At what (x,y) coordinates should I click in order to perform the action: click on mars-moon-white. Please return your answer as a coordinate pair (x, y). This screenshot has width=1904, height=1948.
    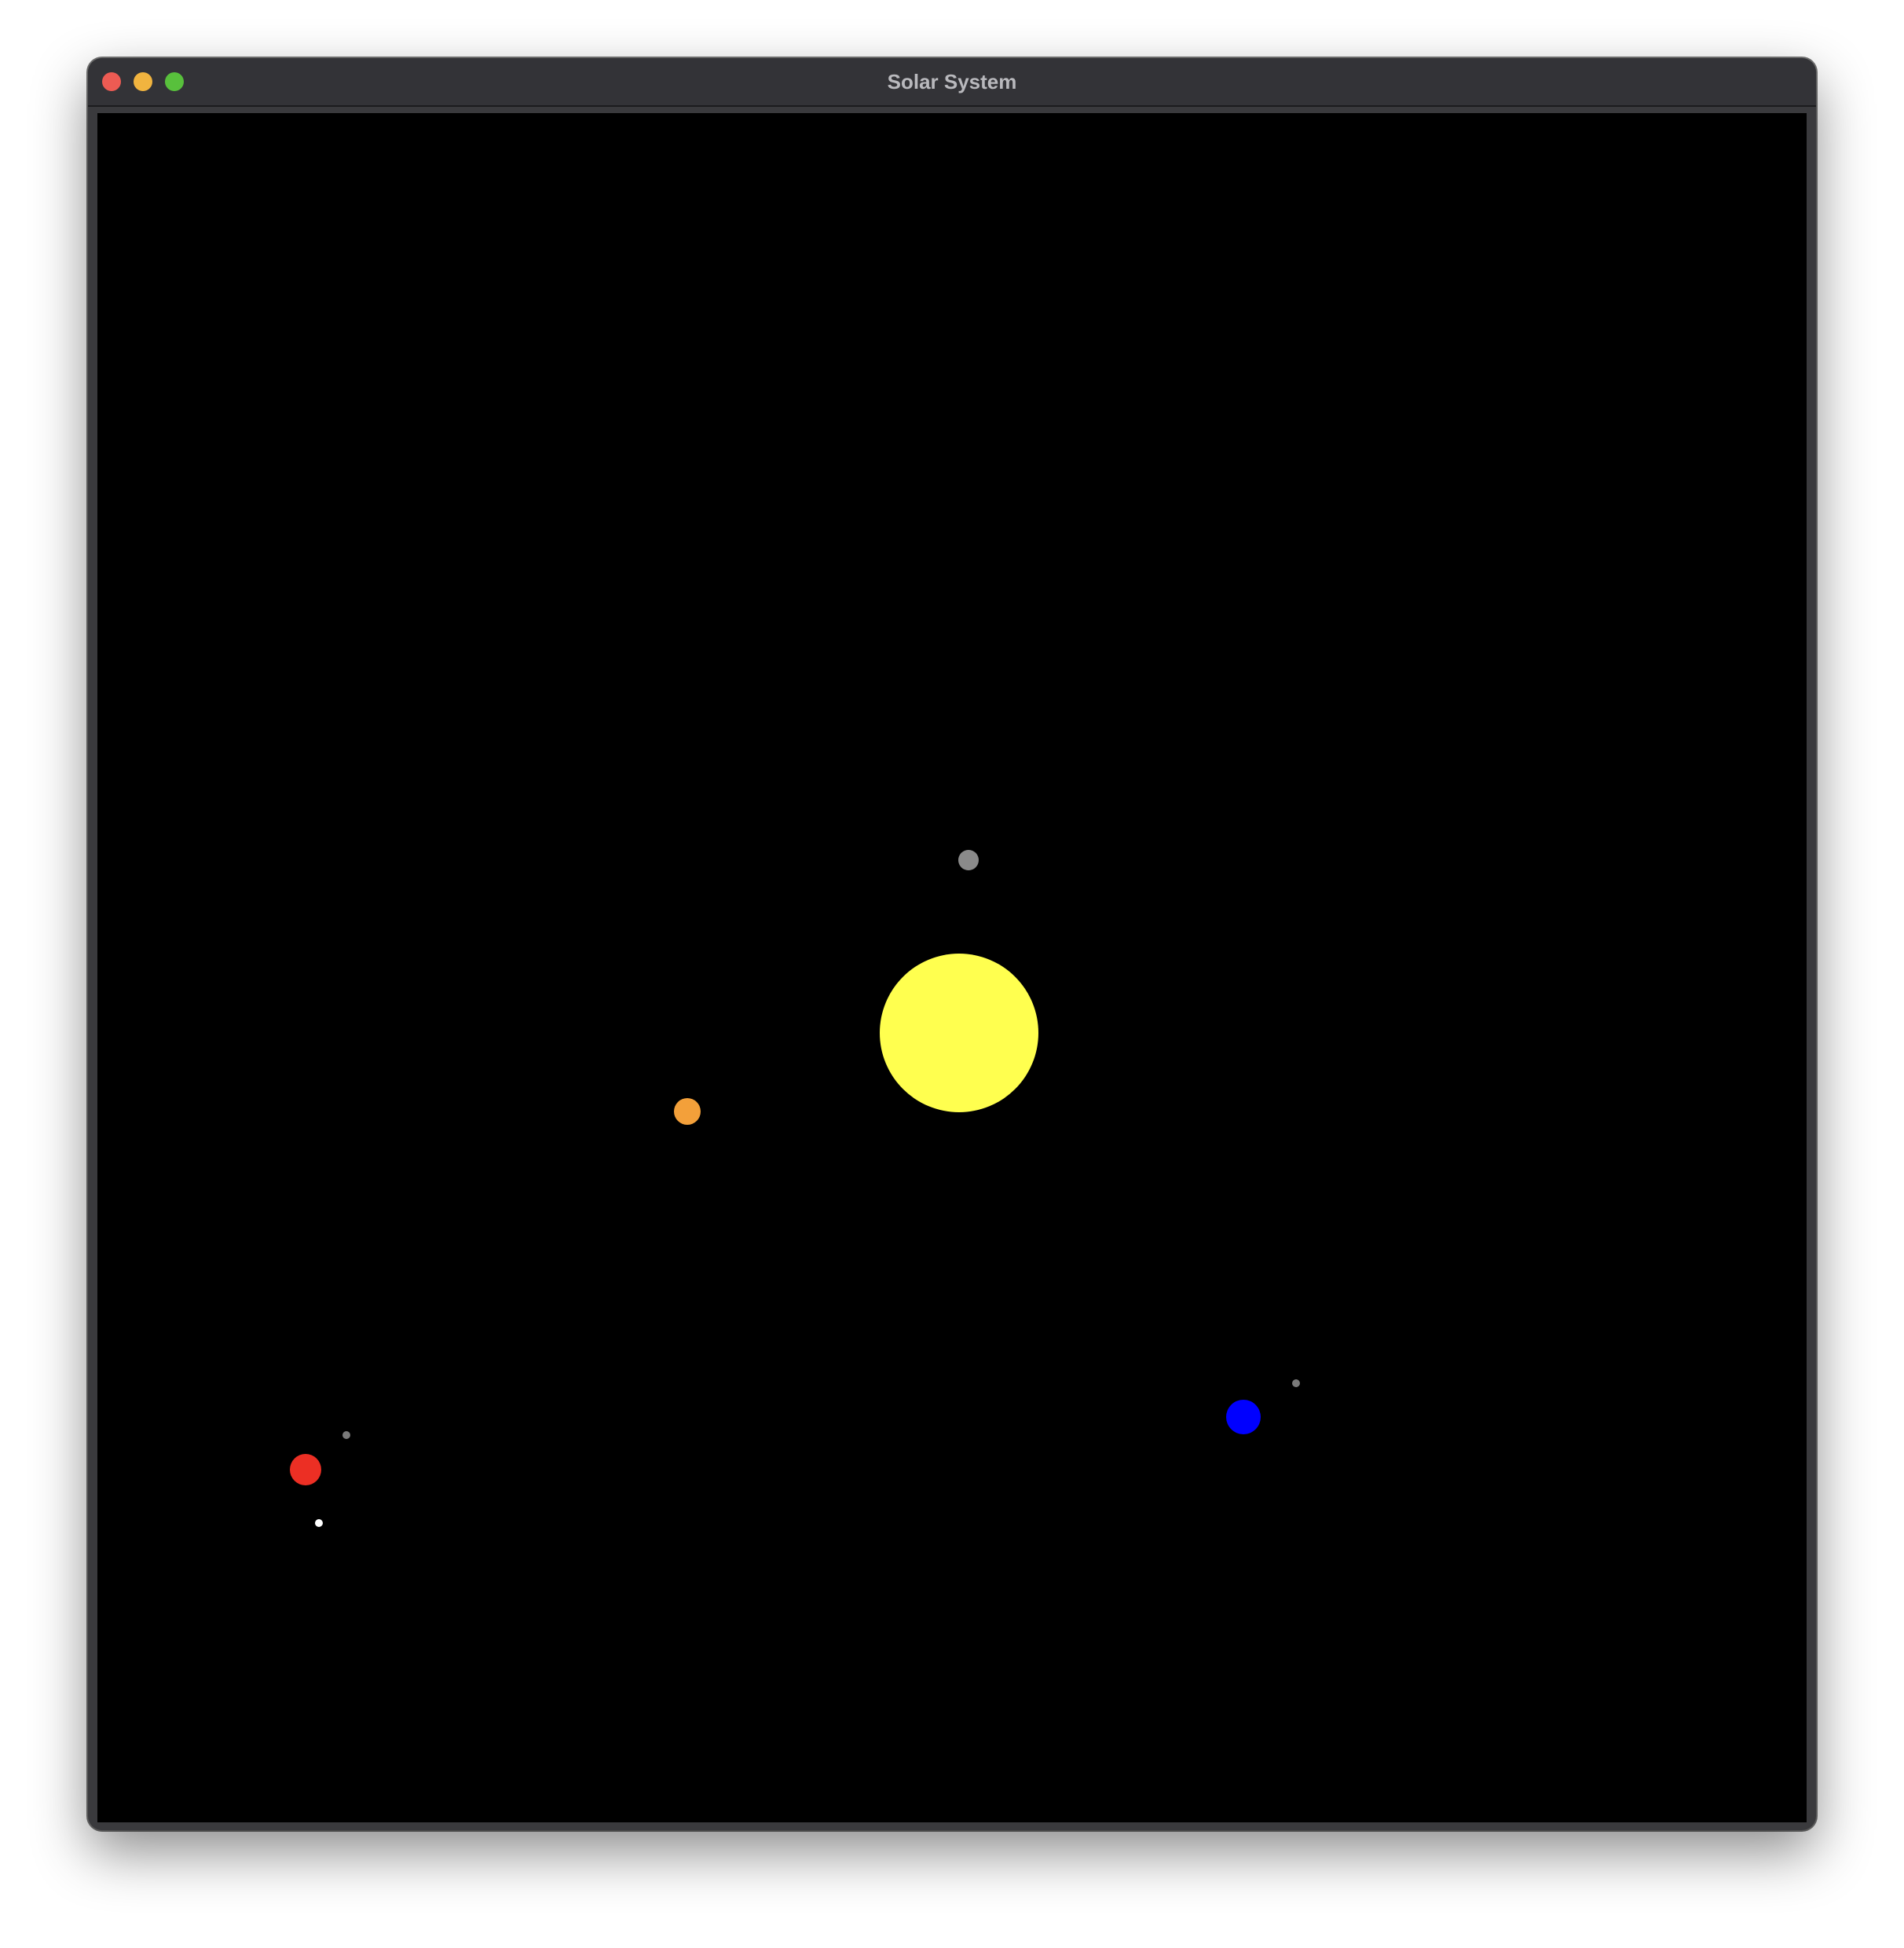
    Looking at the image, I should click on (319, 1523).